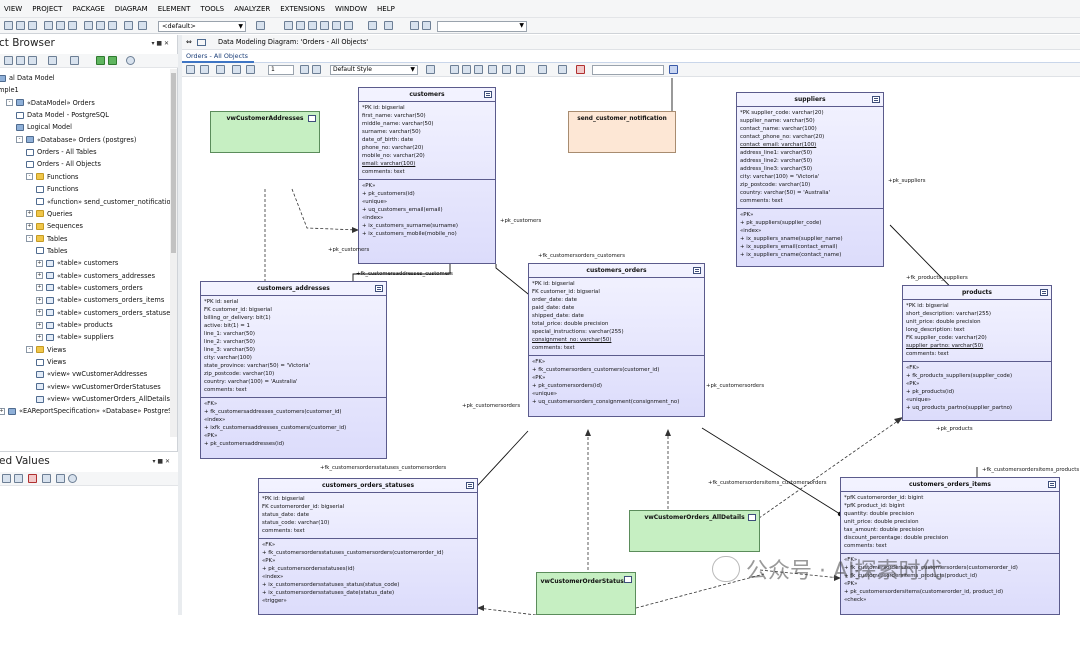  I want to click on move-icon, so click(74, 60).